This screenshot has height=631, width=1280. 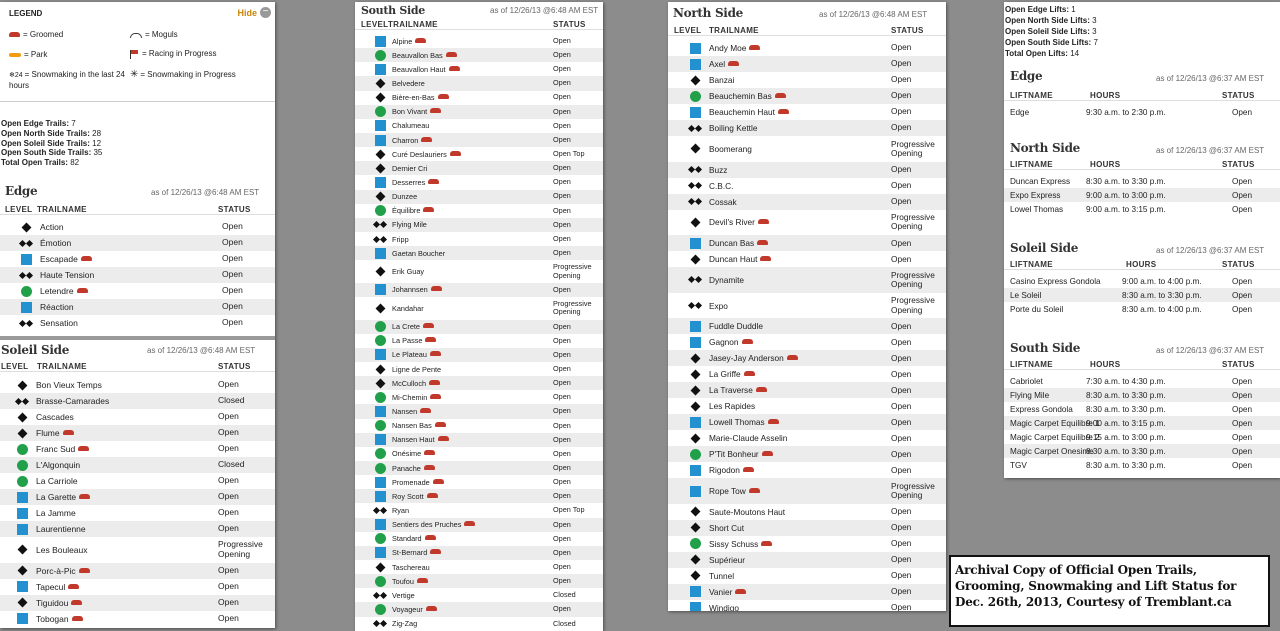 I want to click on trail-name: La Crete, so click(x=413, y=326).